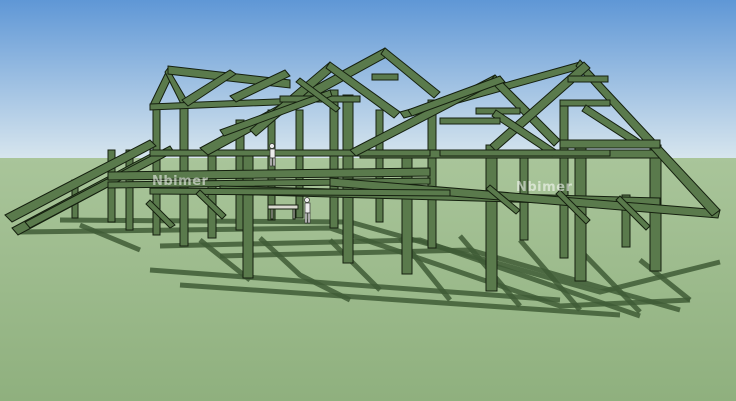  What do you see at coordinates (272, 155) in the screenshot?
I see `human-figure-upper` at bounding box center [272, 155].